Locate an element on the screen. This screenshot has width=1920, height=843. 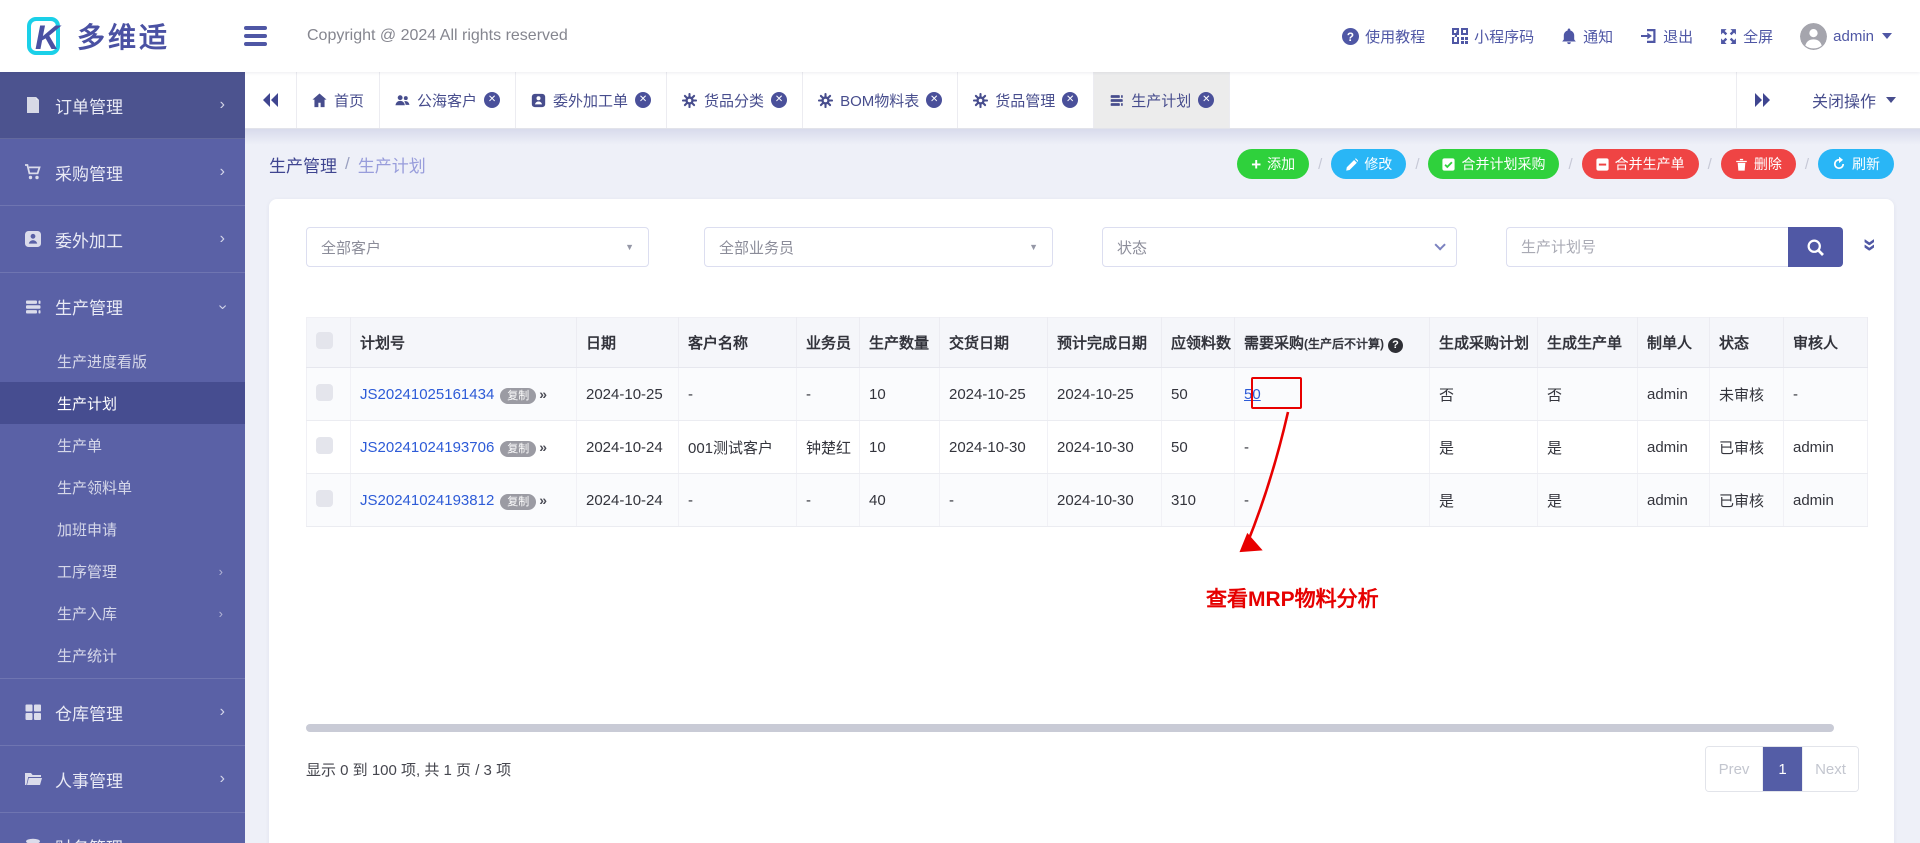
merge-production-order-button: 合并生产单 is located at coordinates (1640, 164).